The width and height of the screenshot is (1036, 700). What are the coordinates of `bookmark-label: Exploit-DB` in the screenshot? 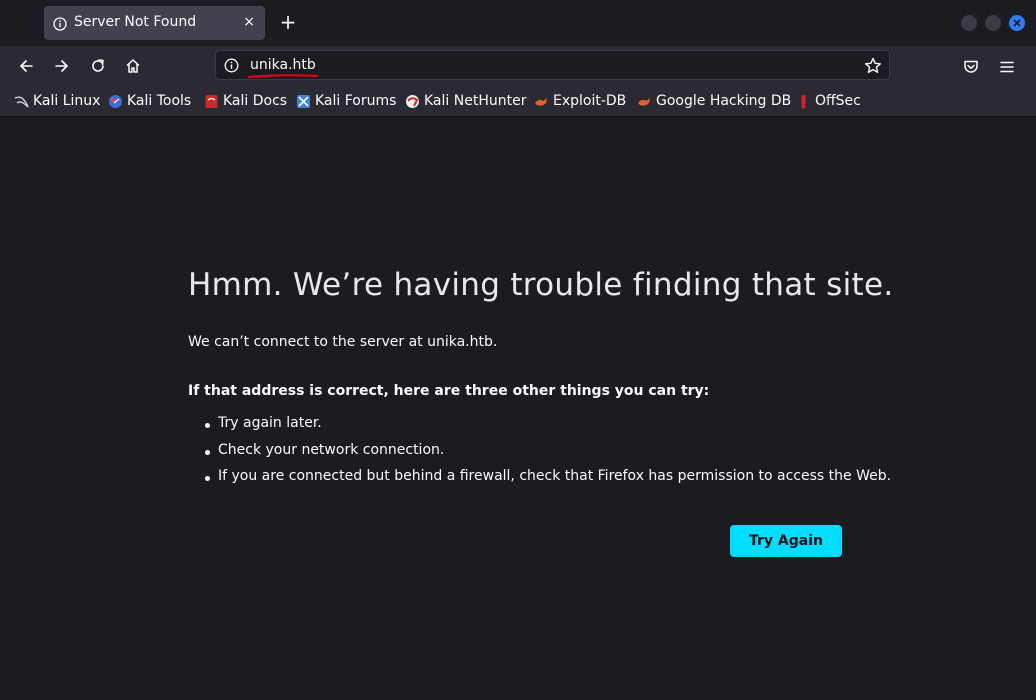 It's located at (590, 101).